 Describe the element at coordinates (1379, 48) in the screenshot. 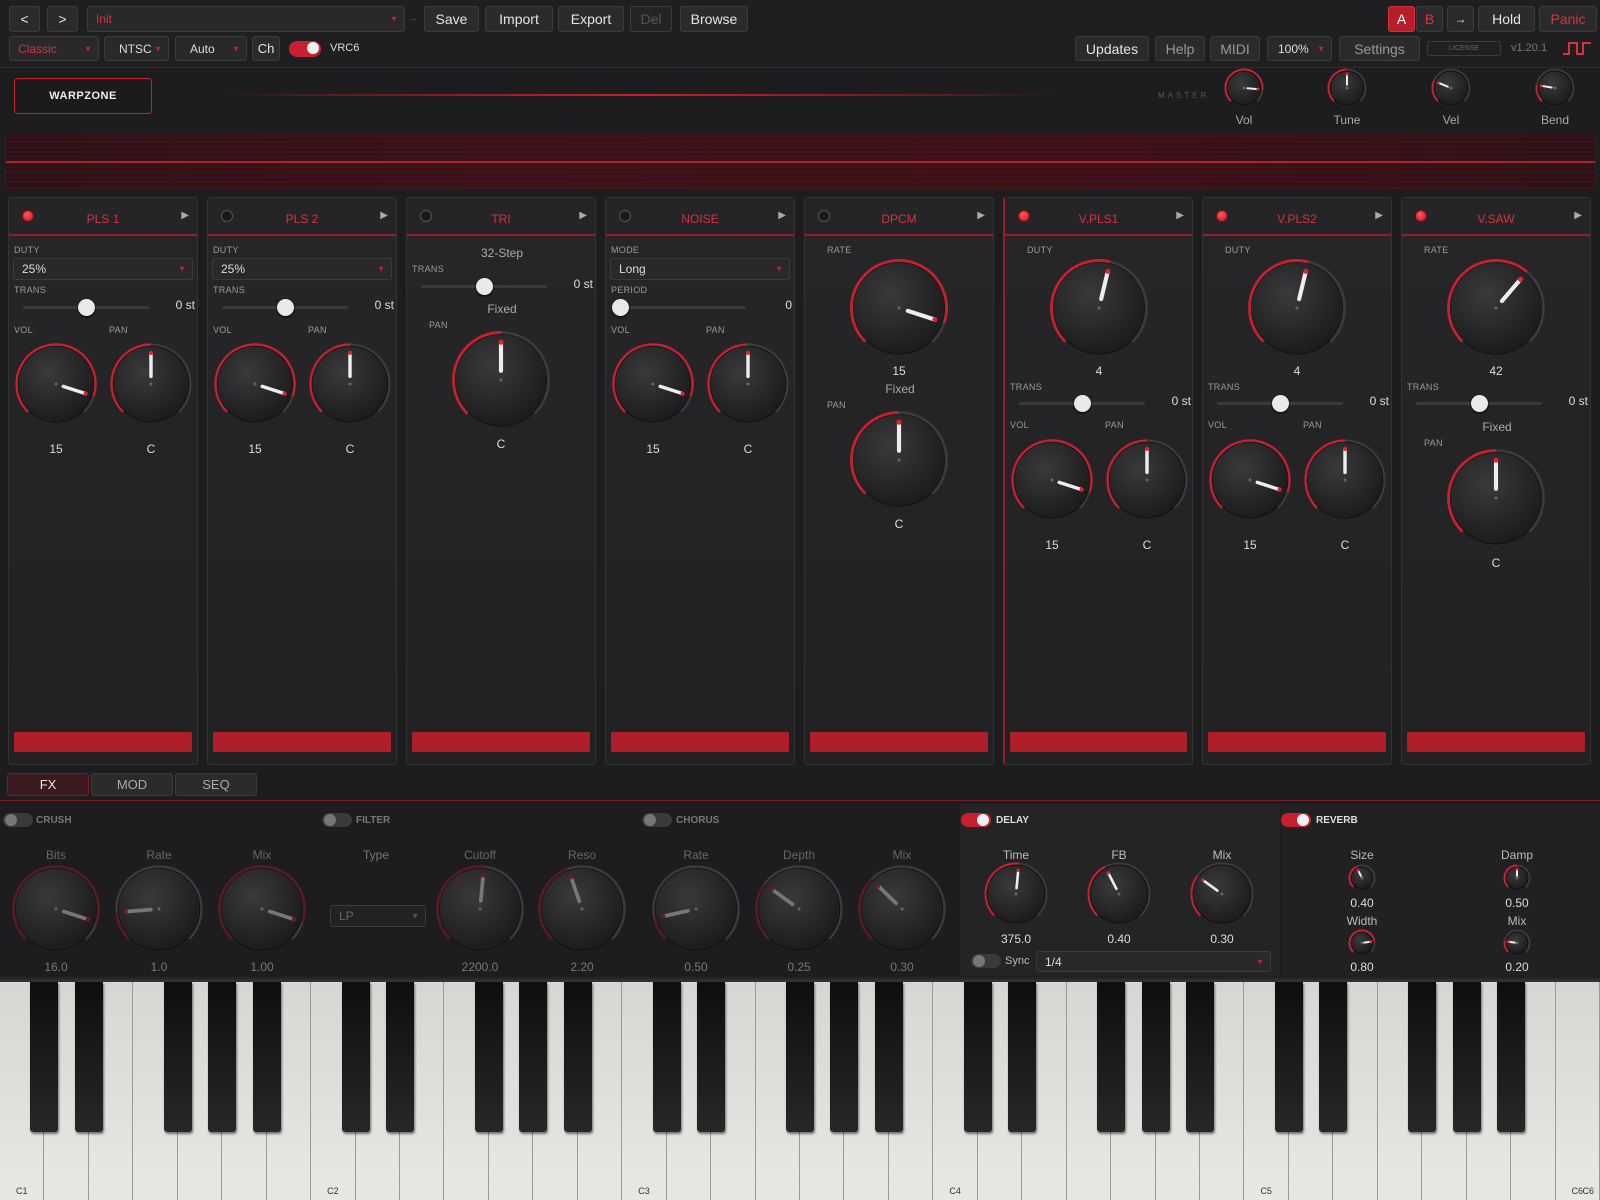

I see `settings-button: Settings` at that location.